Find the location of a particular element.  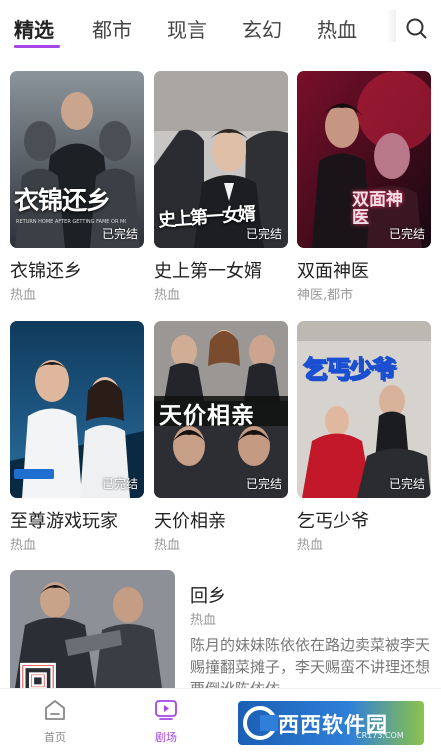

drama-tag: 神医,都市 is located at coordinates (325, 295).